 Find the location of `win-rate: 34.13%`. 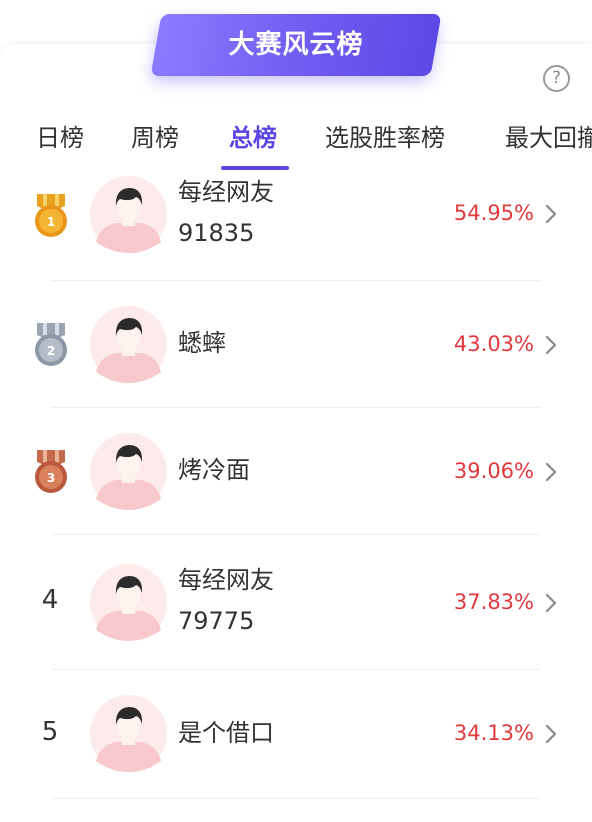

win-rate: 34.13% is located at coordinates (493, 733).